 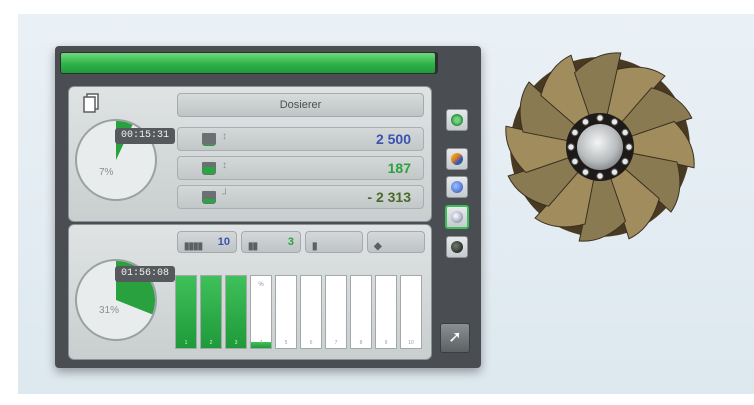 I want to click on rack-count: 10, so click(x=223, y=242).